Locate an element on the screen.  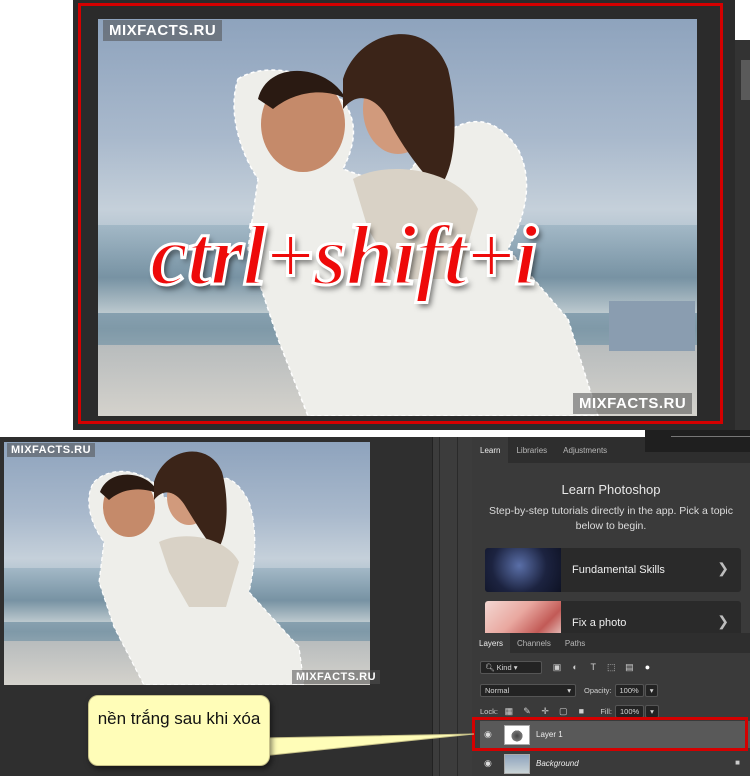
panel-dock-strip is located at coordinates (452, 606).